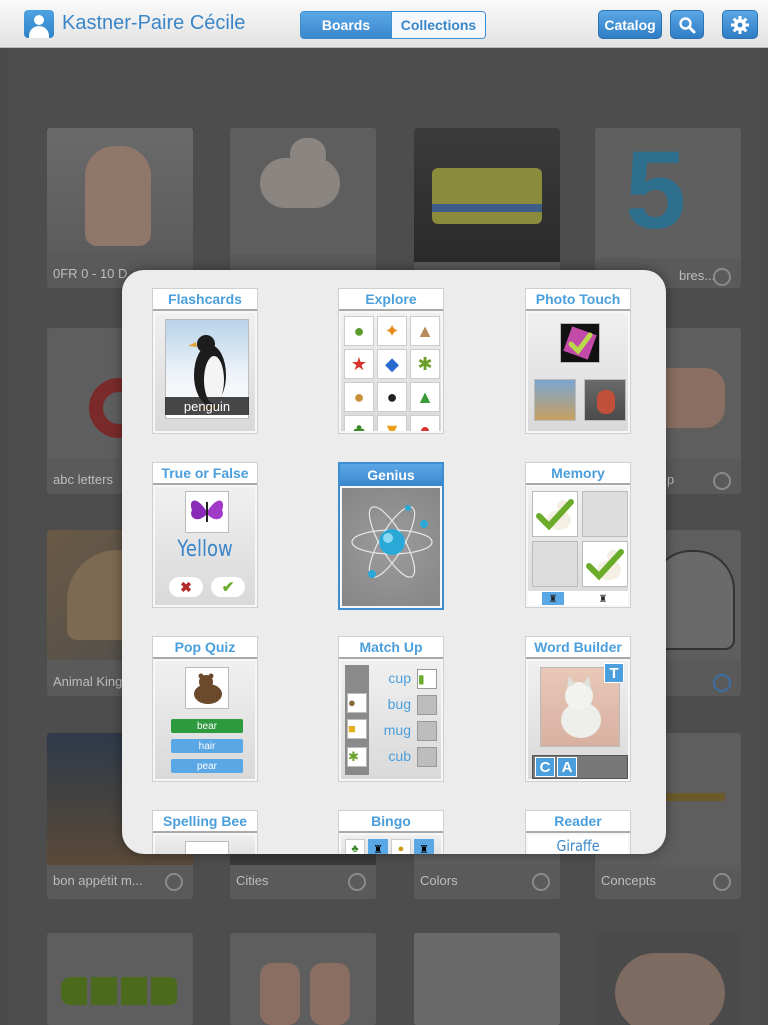 The height and width of the screenshot is (1025, 768). Describe the element at coordinates (439, 880) in the screenshot. I see `board-title: Colors` at that location.